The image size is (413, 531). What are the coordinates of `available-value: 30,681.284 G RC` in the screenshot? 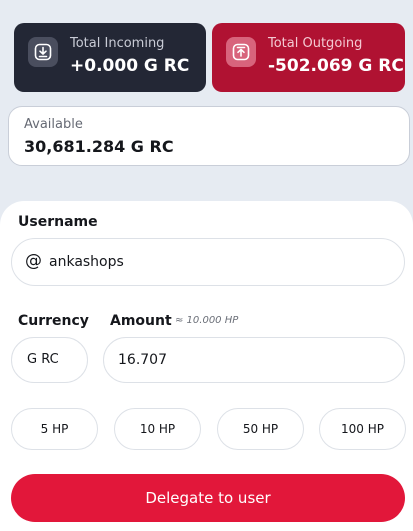 It's located at (99, 146).